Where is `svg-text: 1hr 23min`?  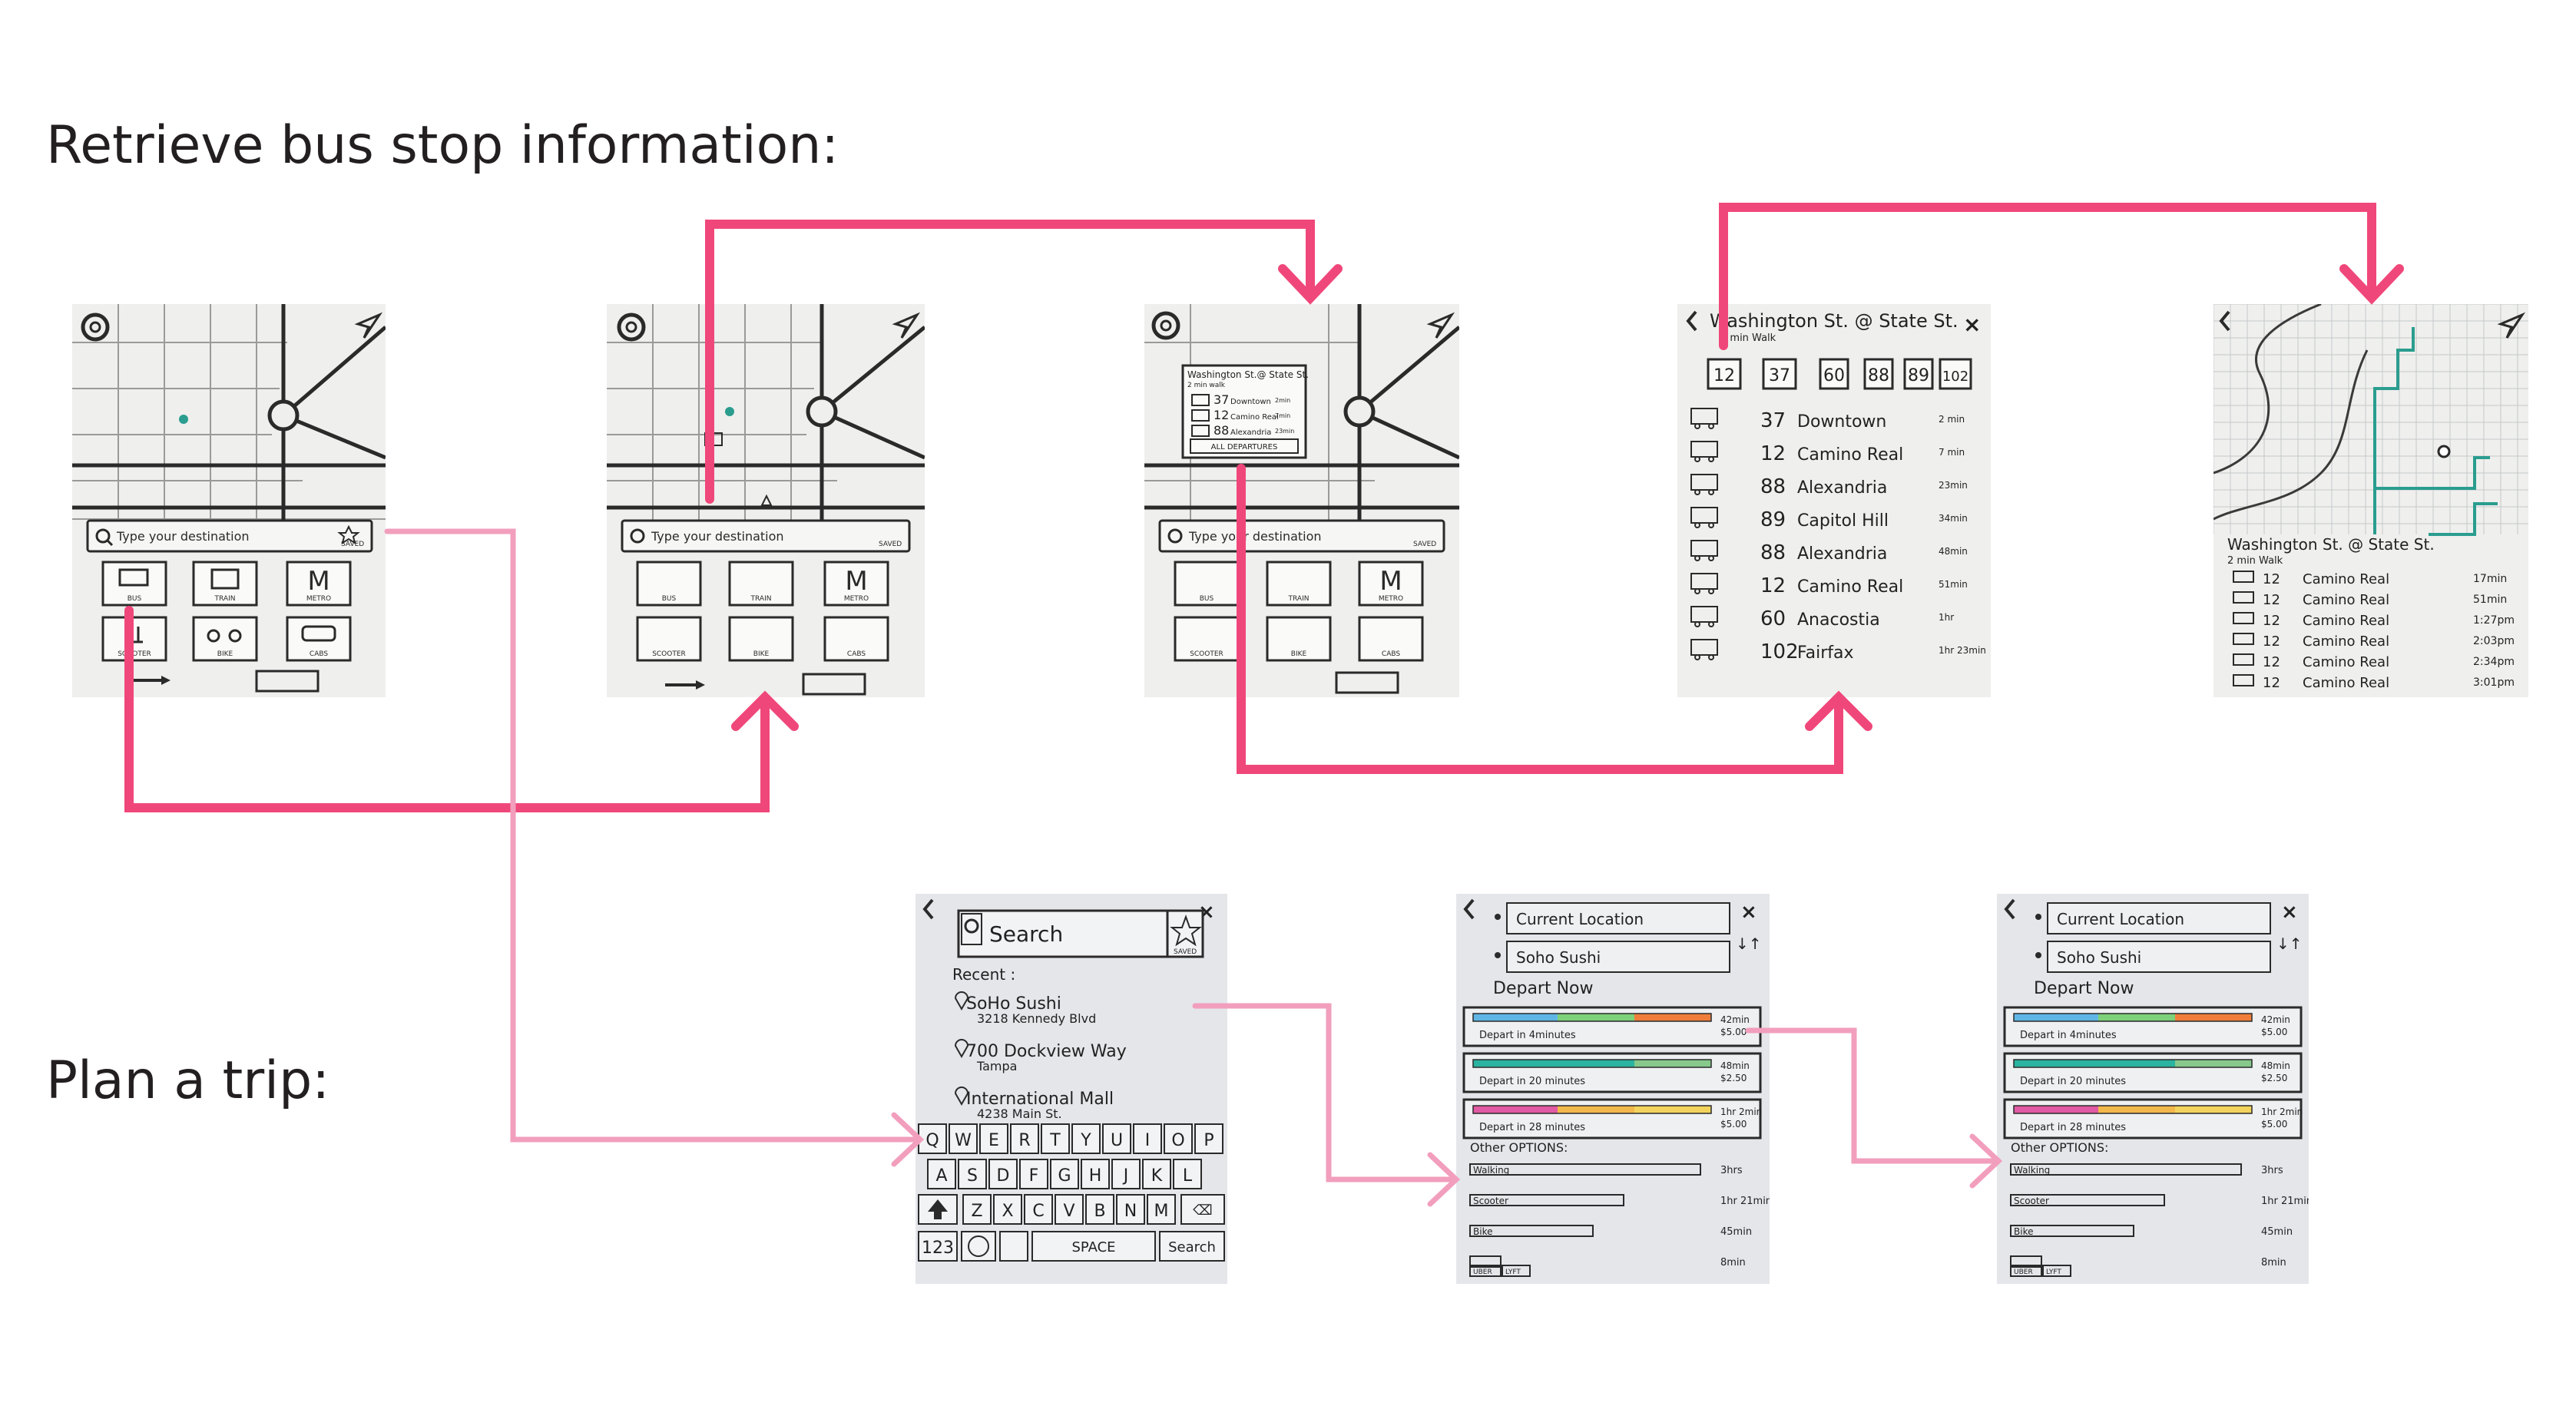
svg-text: 1hr 23min is located at coordinates (1962, 651).